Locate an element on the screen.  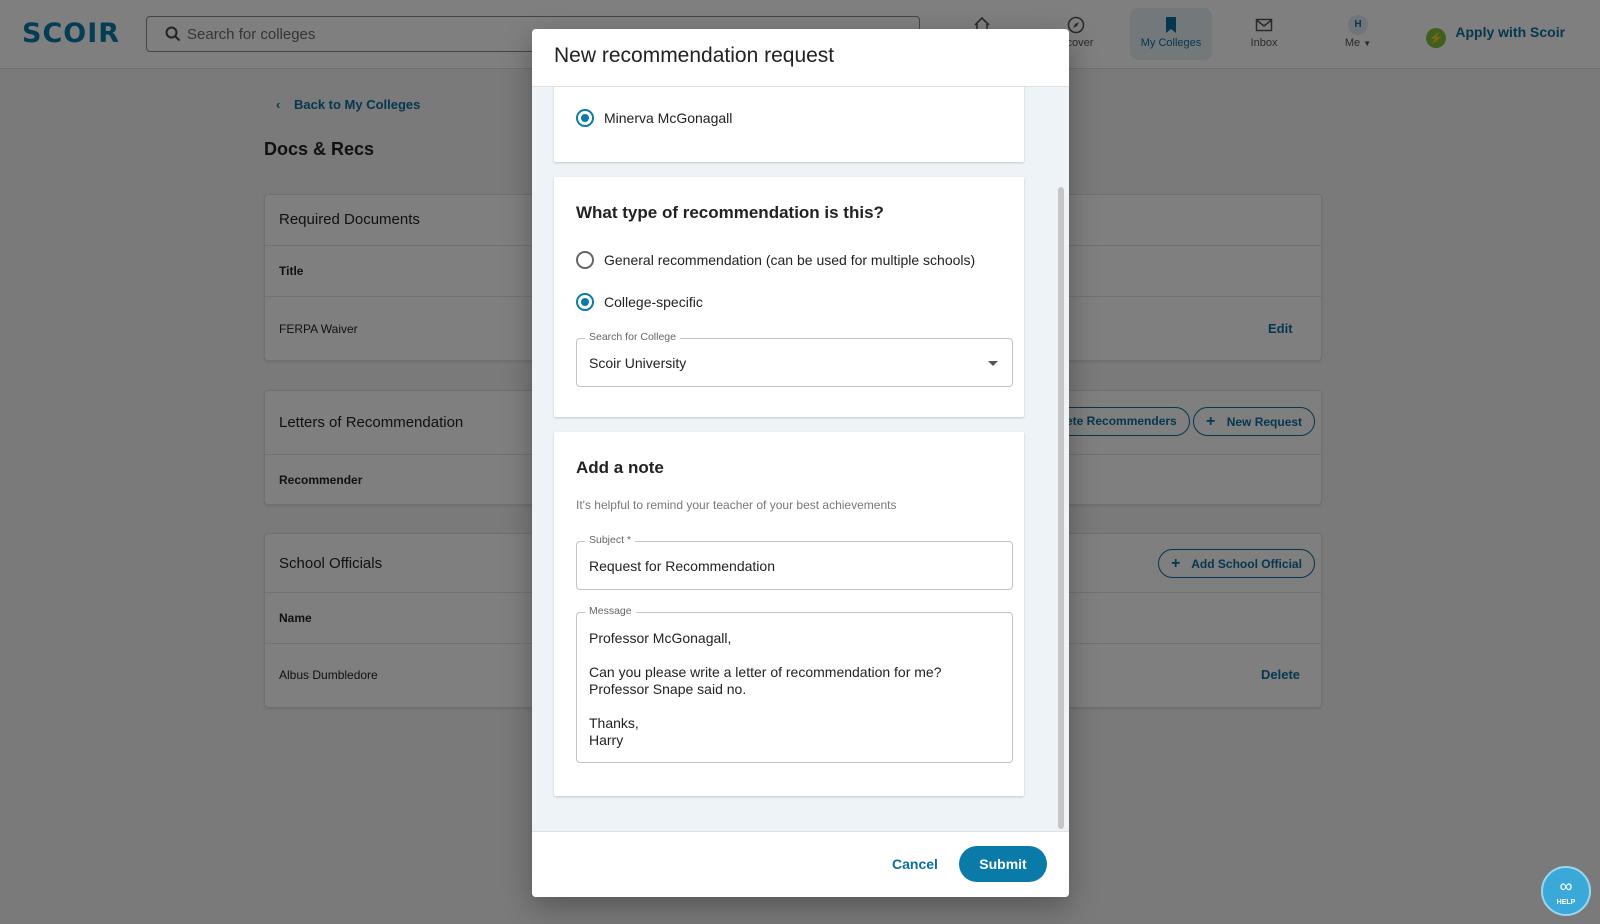
message-line: Harry is located at coordinates (606, 740).